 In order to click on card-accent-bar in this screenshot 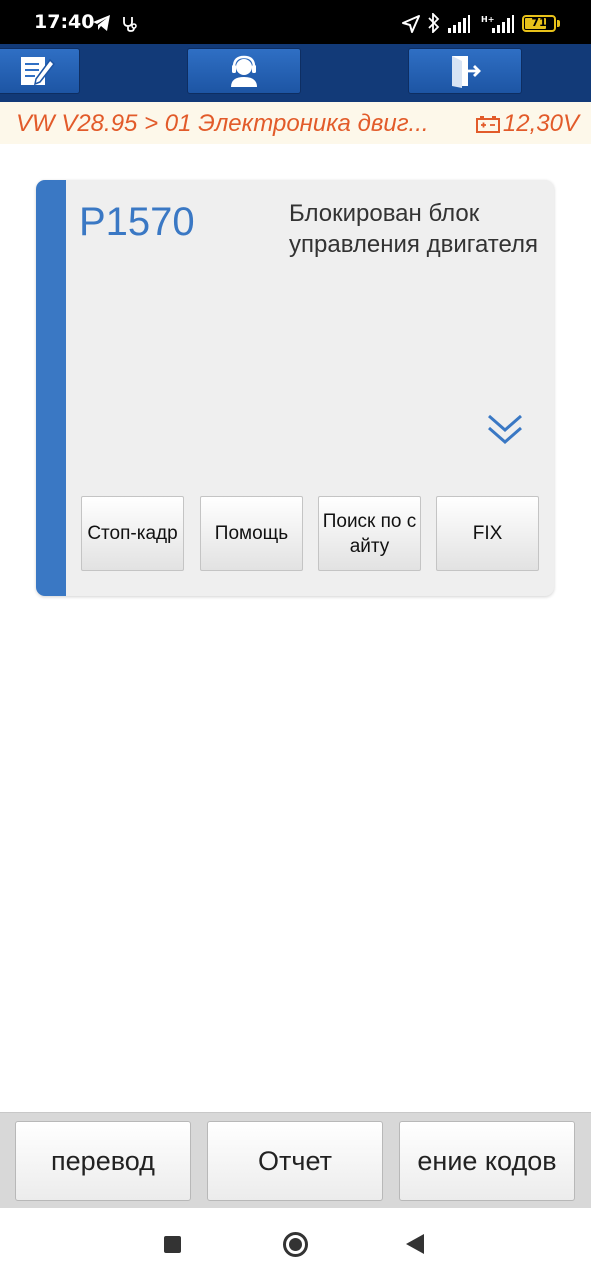, I will do `click(51, 388)`.